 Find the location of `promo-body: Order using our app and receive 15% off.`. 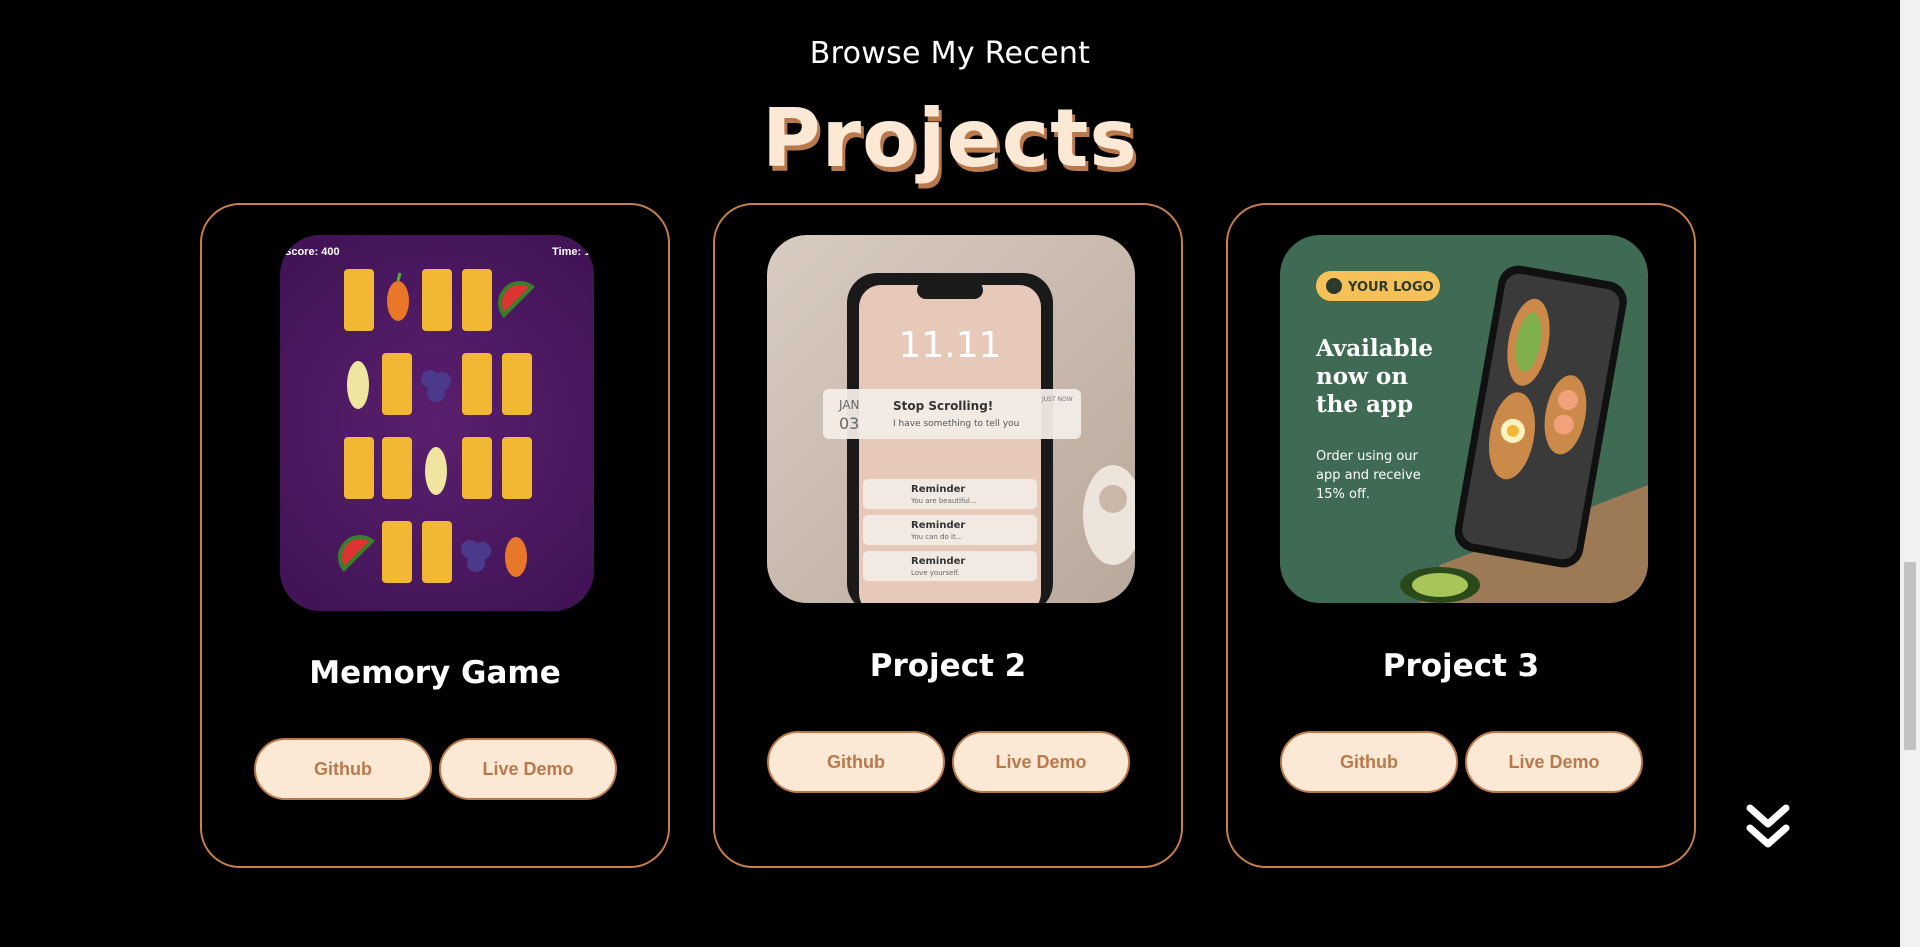

promo-body: Order using our app and receive 15% off. is located at coordinates (1368, 475).